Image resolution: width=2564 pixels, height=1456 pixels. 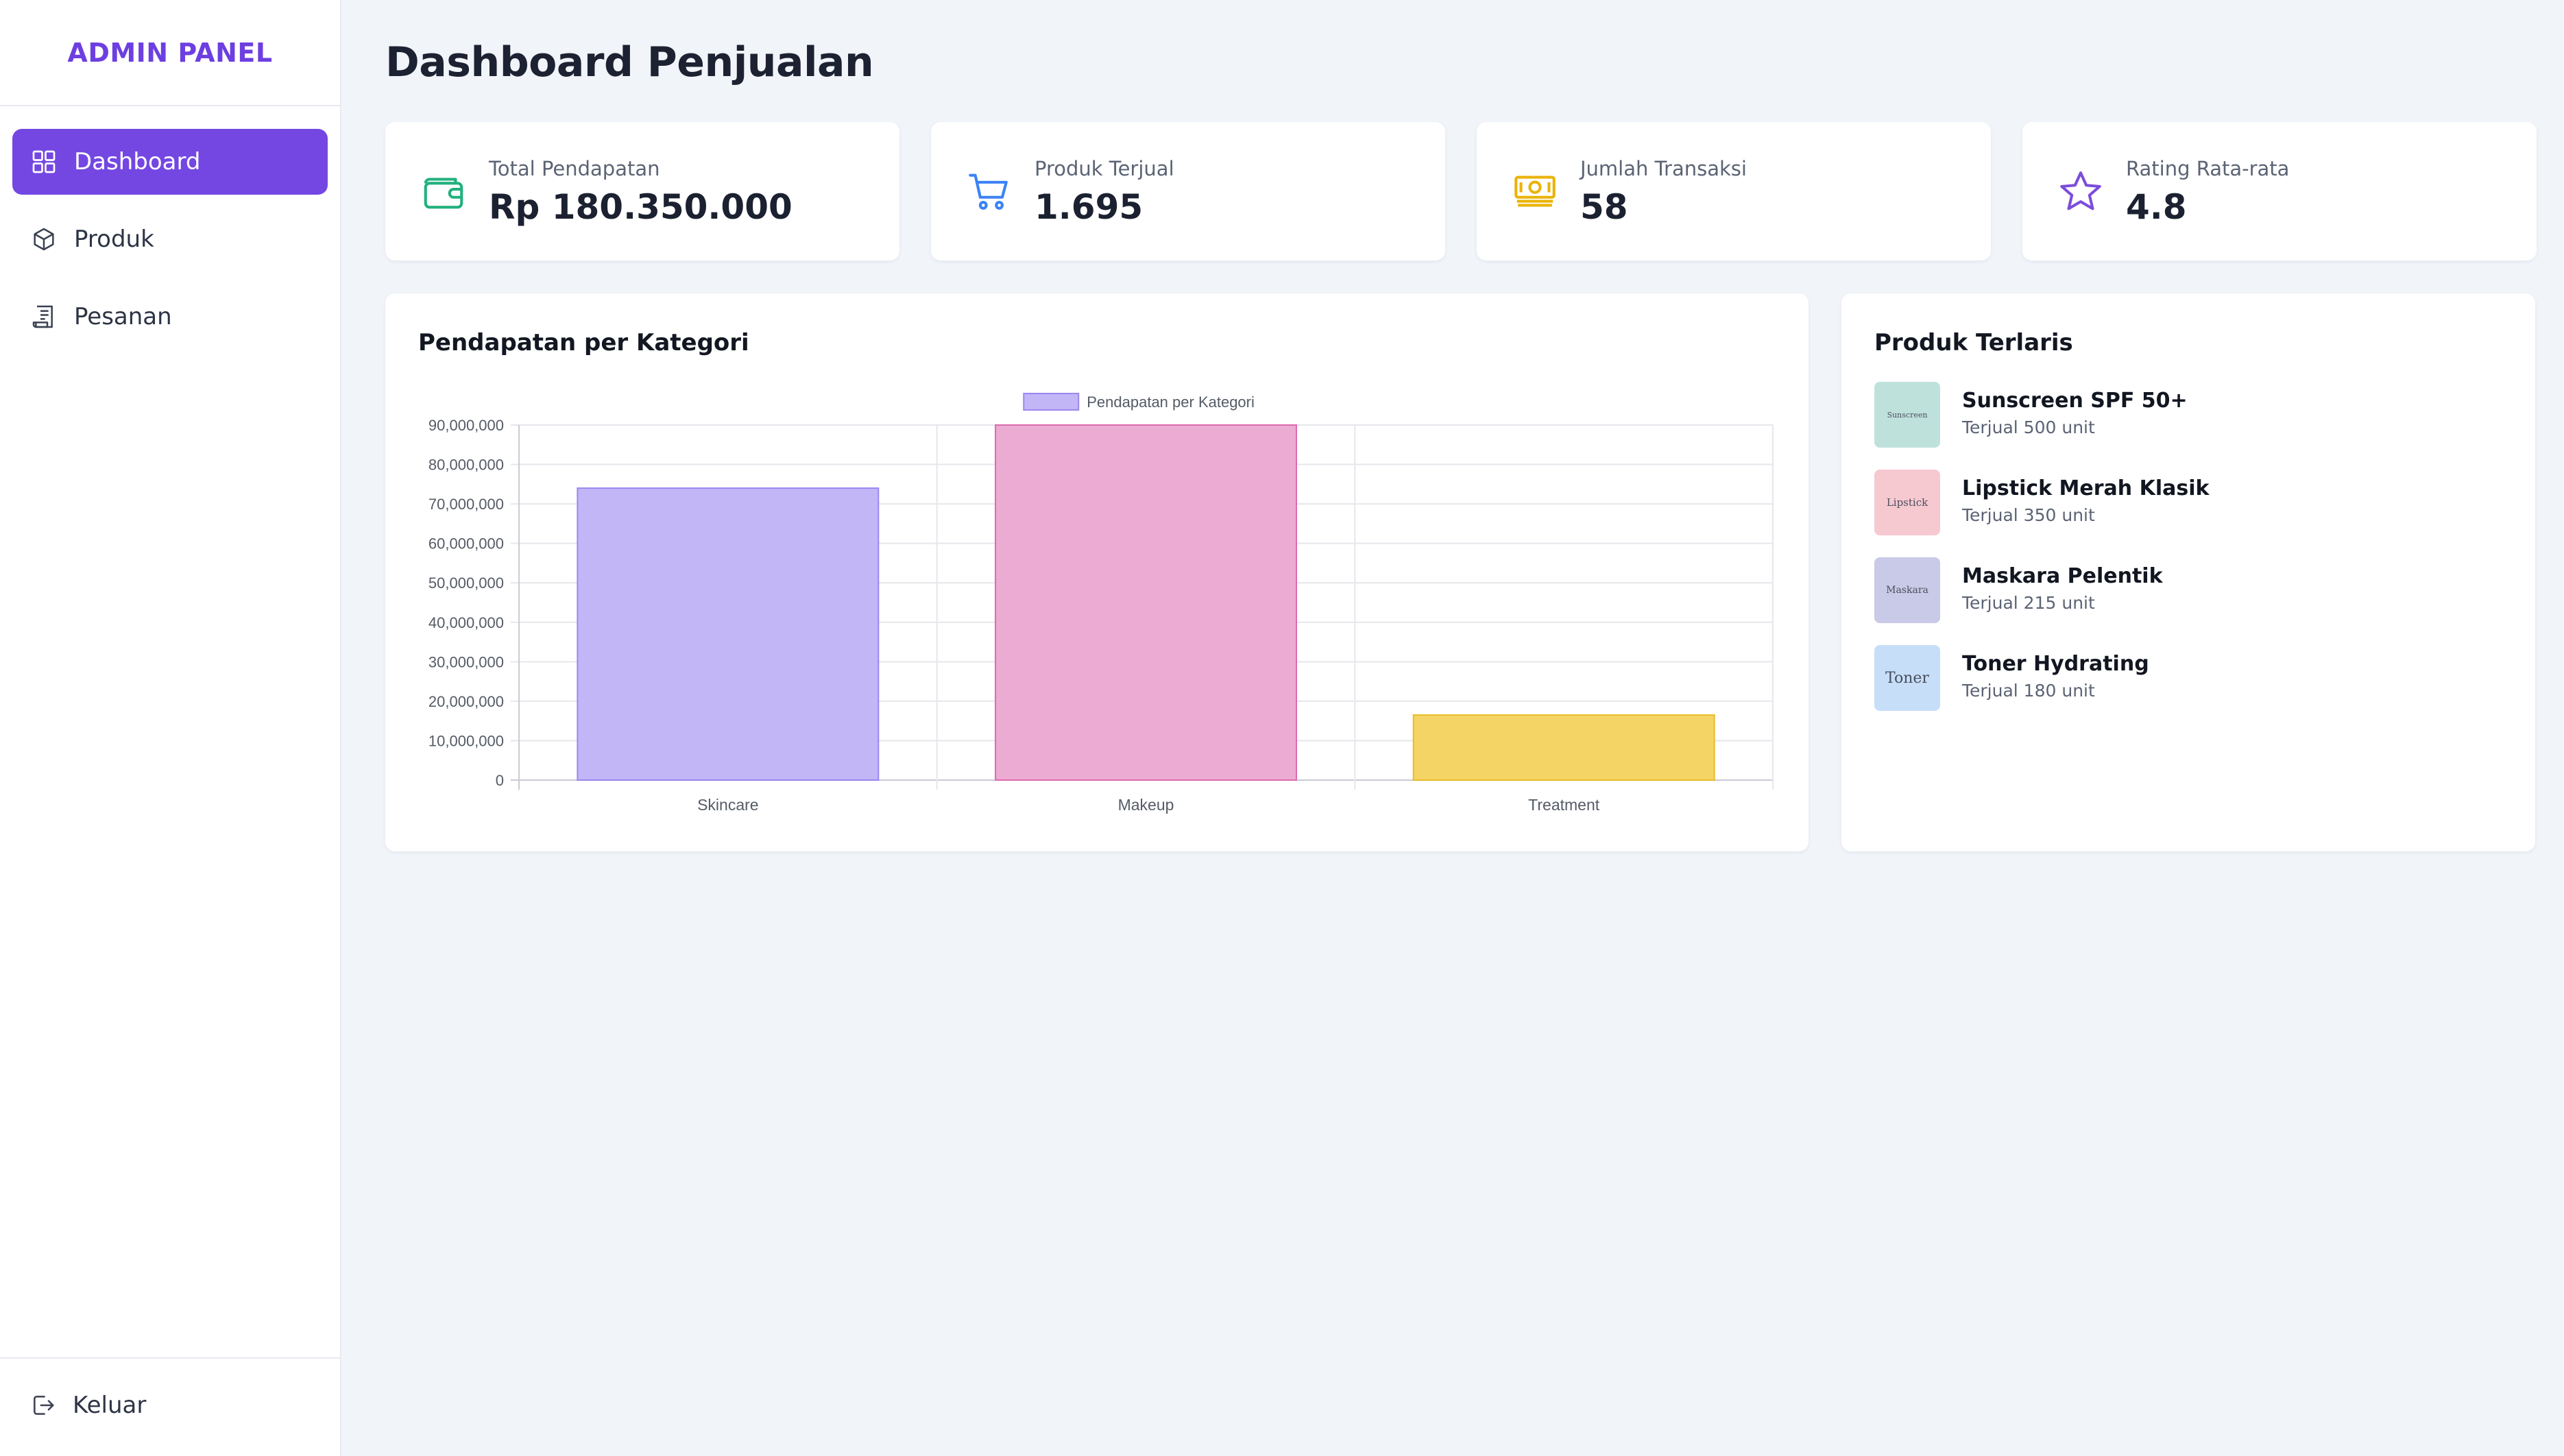 What do you see at coordinates (2279, 191) in the screenshot?
I see `stat-card-rating: Rating Rata-rata 4.8` at bounding box center [2279, 191].